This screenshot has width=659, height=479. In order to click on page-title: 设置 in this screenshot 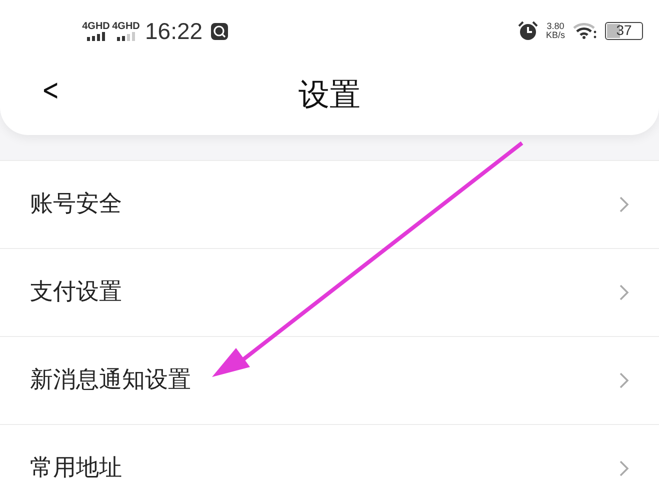, I will do `click(329, 95)`.